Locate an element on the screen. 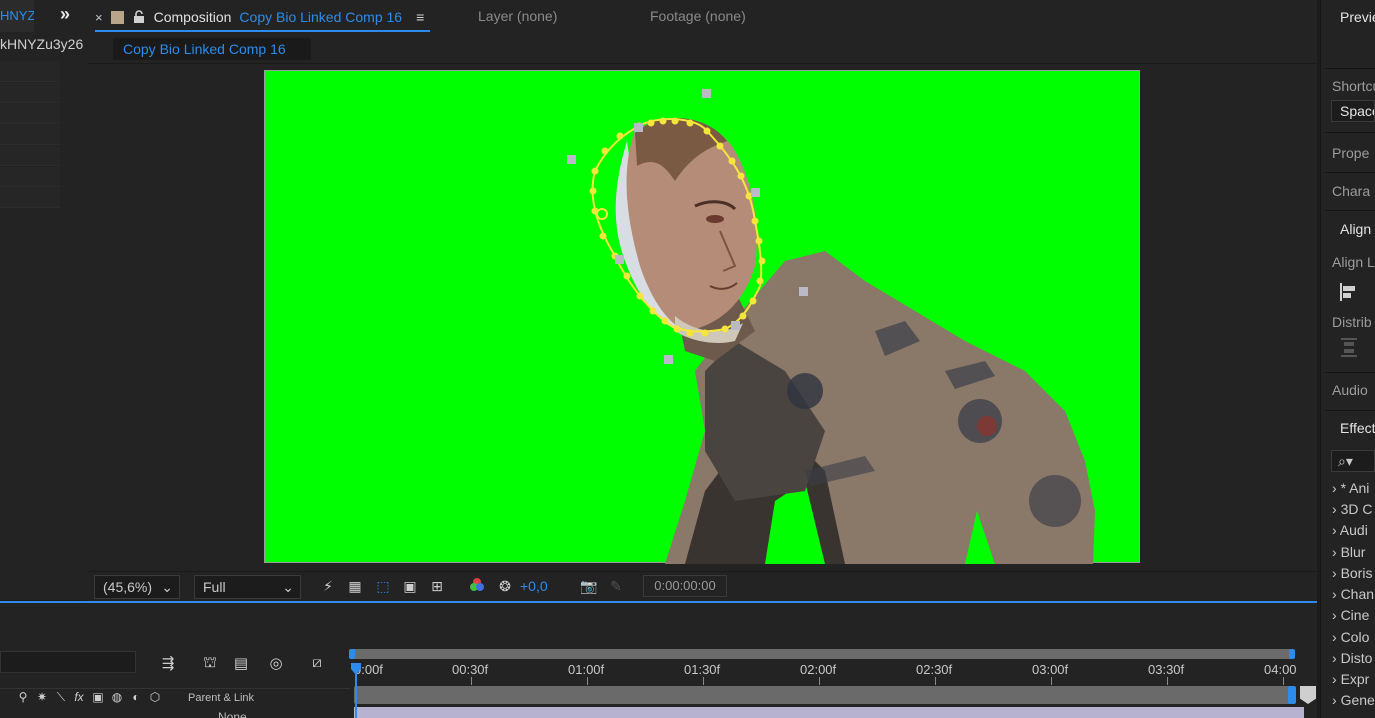 The image size is (1375, 718). motion-blur-switch-icon: ◍ is located at coordinates (117, 698).